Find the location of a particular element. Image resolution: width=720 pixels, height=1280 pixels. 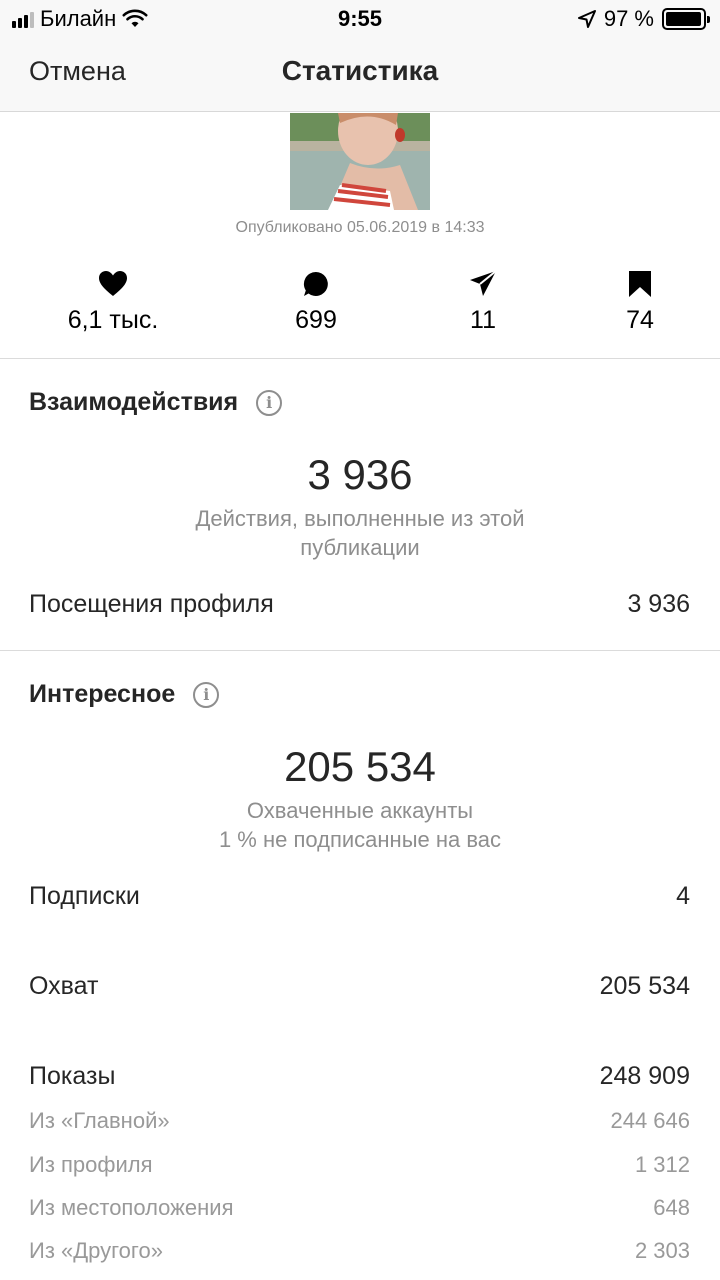

battery-percent: 97 % is located at coordinates (628, 18).